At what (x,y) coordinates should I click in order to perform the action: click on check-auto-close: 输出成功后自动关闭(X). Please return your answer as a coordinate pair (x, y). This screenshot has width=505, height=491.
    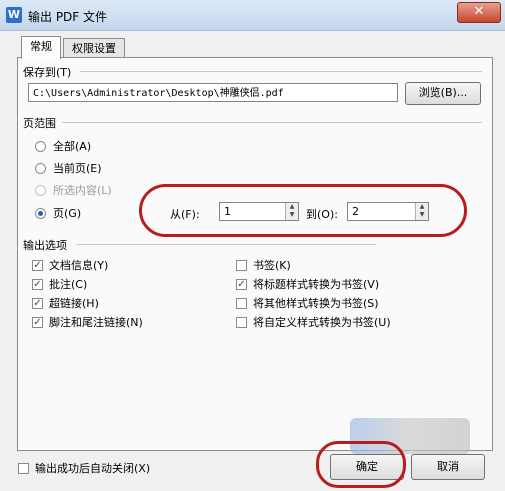
    Looking at the image, I should click on (84, 468).